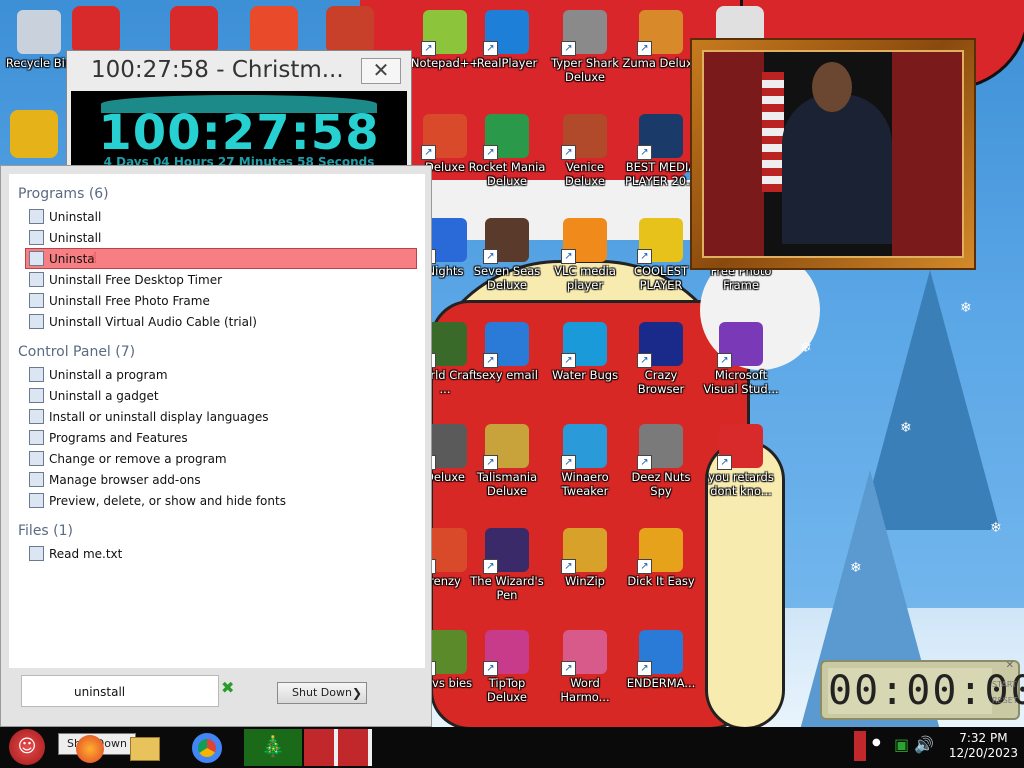 The image size is (1024, 768). Describe the element at coordinates (507, 665) in the screenshot. I see `desktop-icon: ↗ TipTop Deluxe` at that location.